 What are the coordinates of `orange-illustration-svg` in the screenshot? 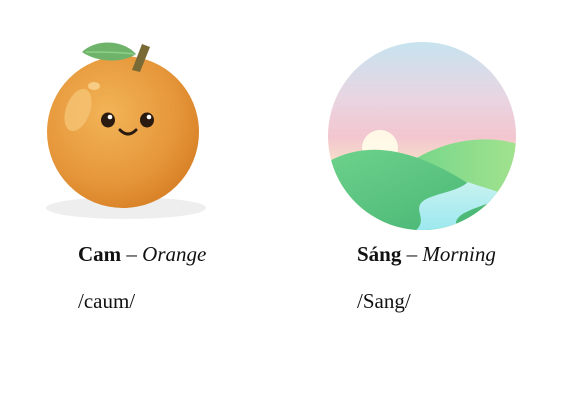 It's located at (126, 130).